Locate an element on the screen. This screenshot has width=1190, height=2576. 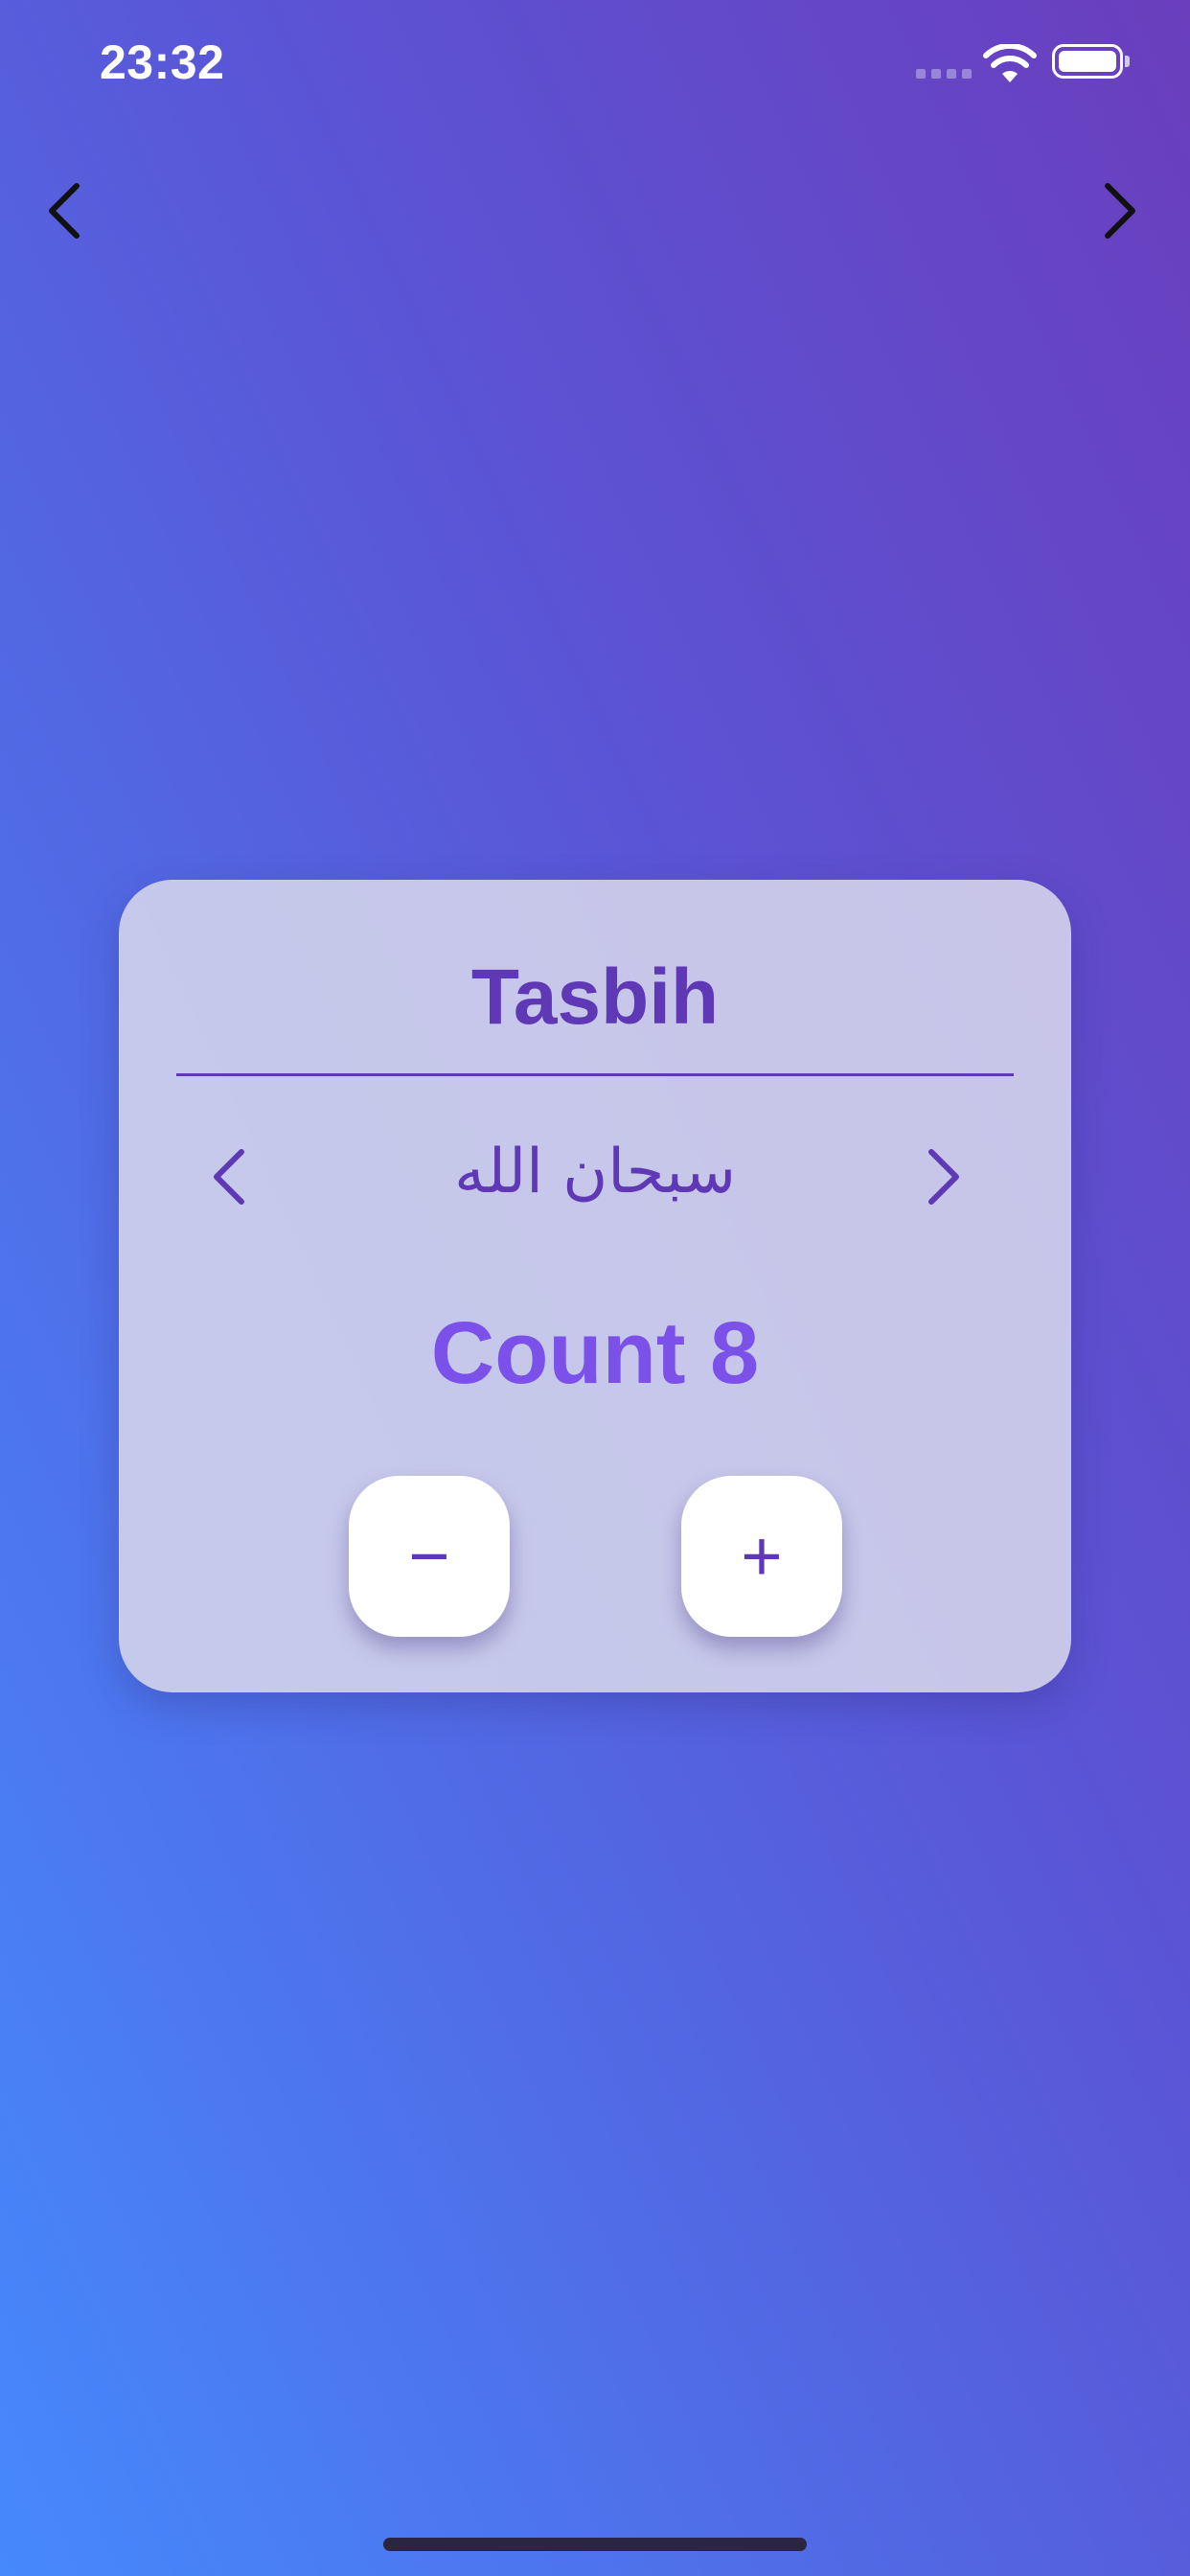
dhikr-selector: سبحان الله is located at coordinates (595, 1177).